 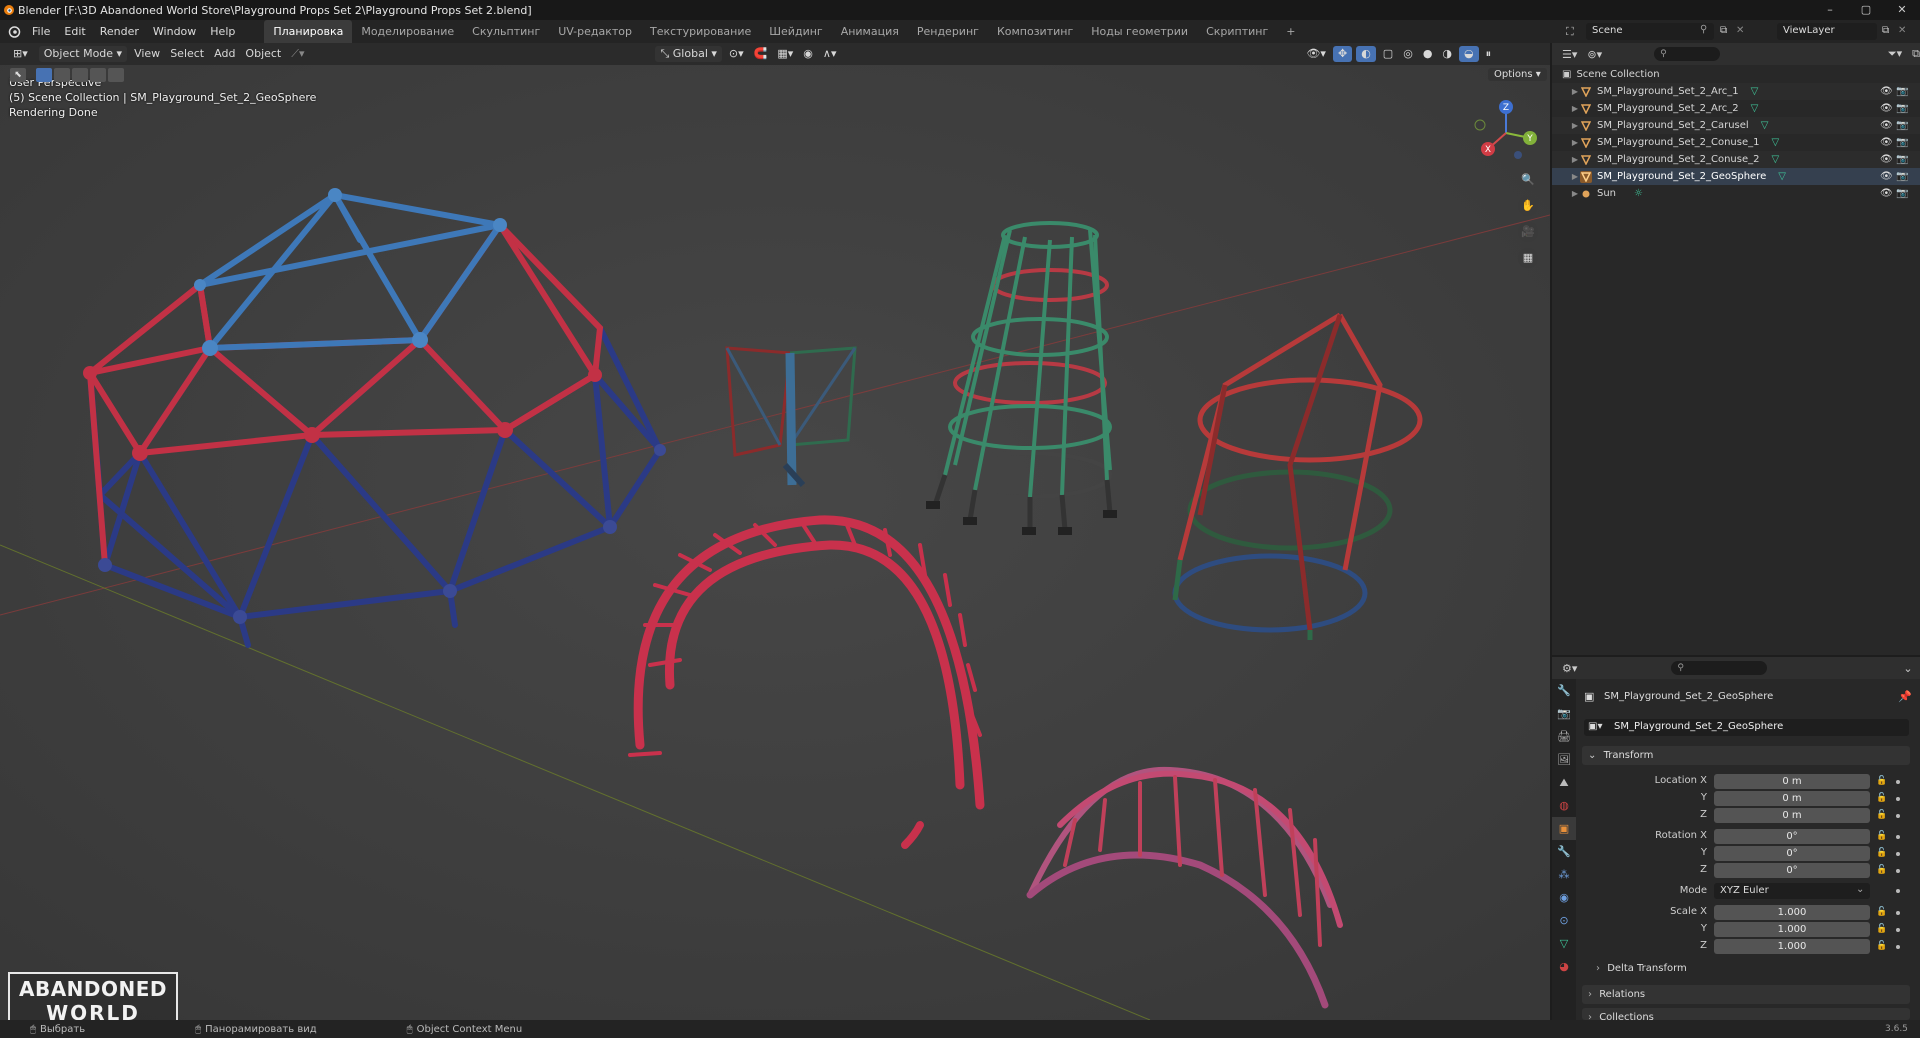 I want to click on outliner-row-conuse-2: ▶ SM_Playground_Set_2_Conuse_2 ▽ 👁 📷, so click(x=1736, y=159).